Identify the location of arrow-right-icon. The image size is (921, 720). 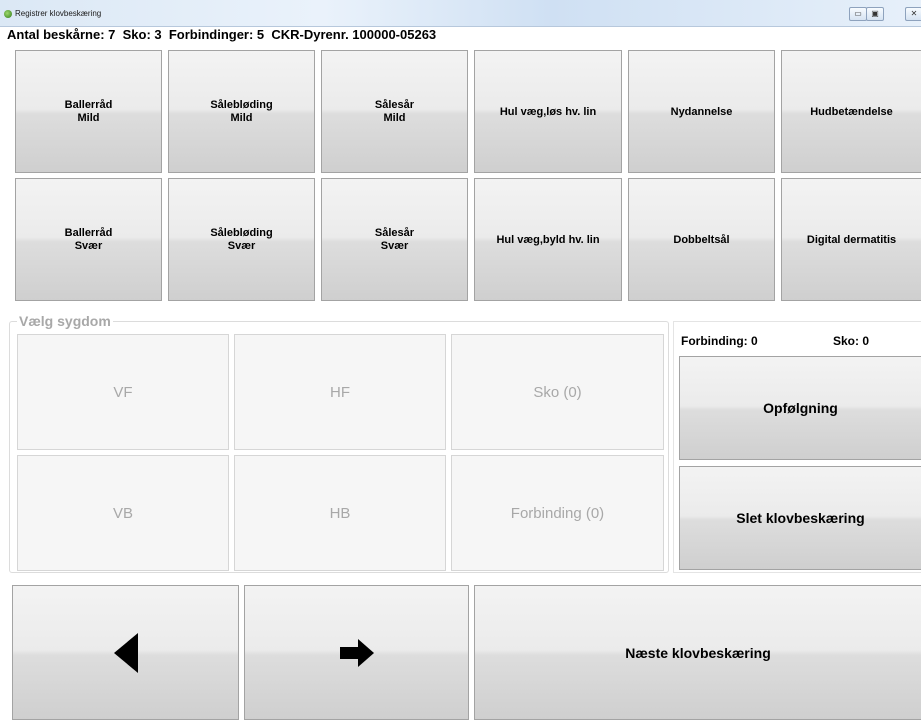
(356, 652).